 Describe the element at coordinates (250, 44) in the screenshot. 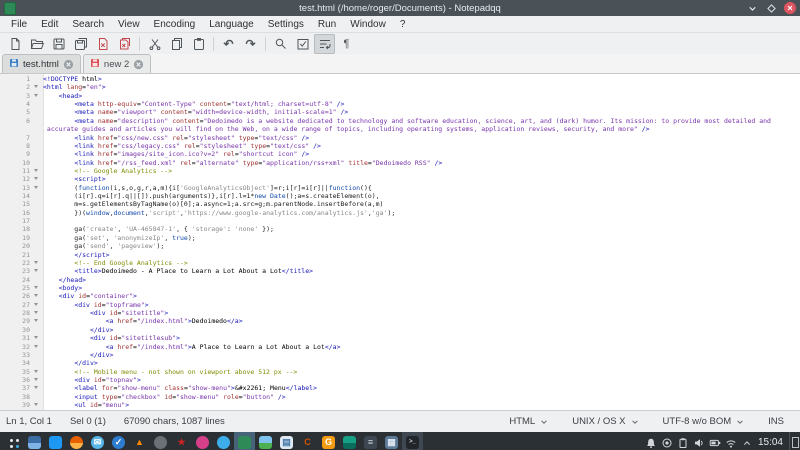

I see `redo-button: ↷` at that location.